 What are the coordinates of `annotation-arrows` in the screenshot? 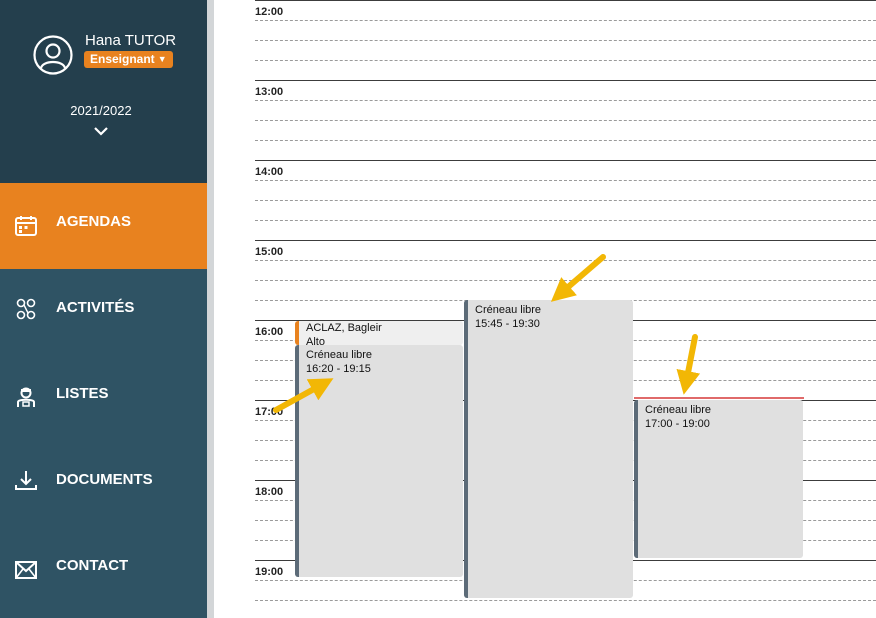 It's located at (487, 333).